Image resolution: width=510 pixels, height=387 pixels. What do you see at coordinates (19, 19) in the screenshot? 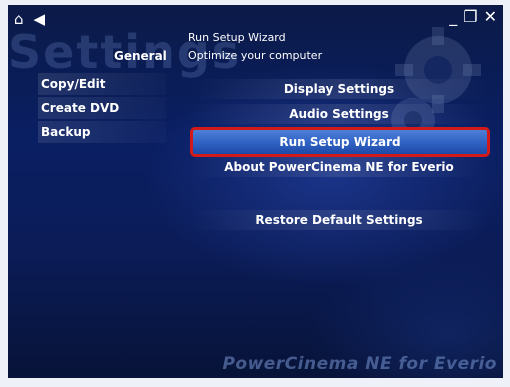
I see `home-icon: ⌂` at bounding box center [19, 19].